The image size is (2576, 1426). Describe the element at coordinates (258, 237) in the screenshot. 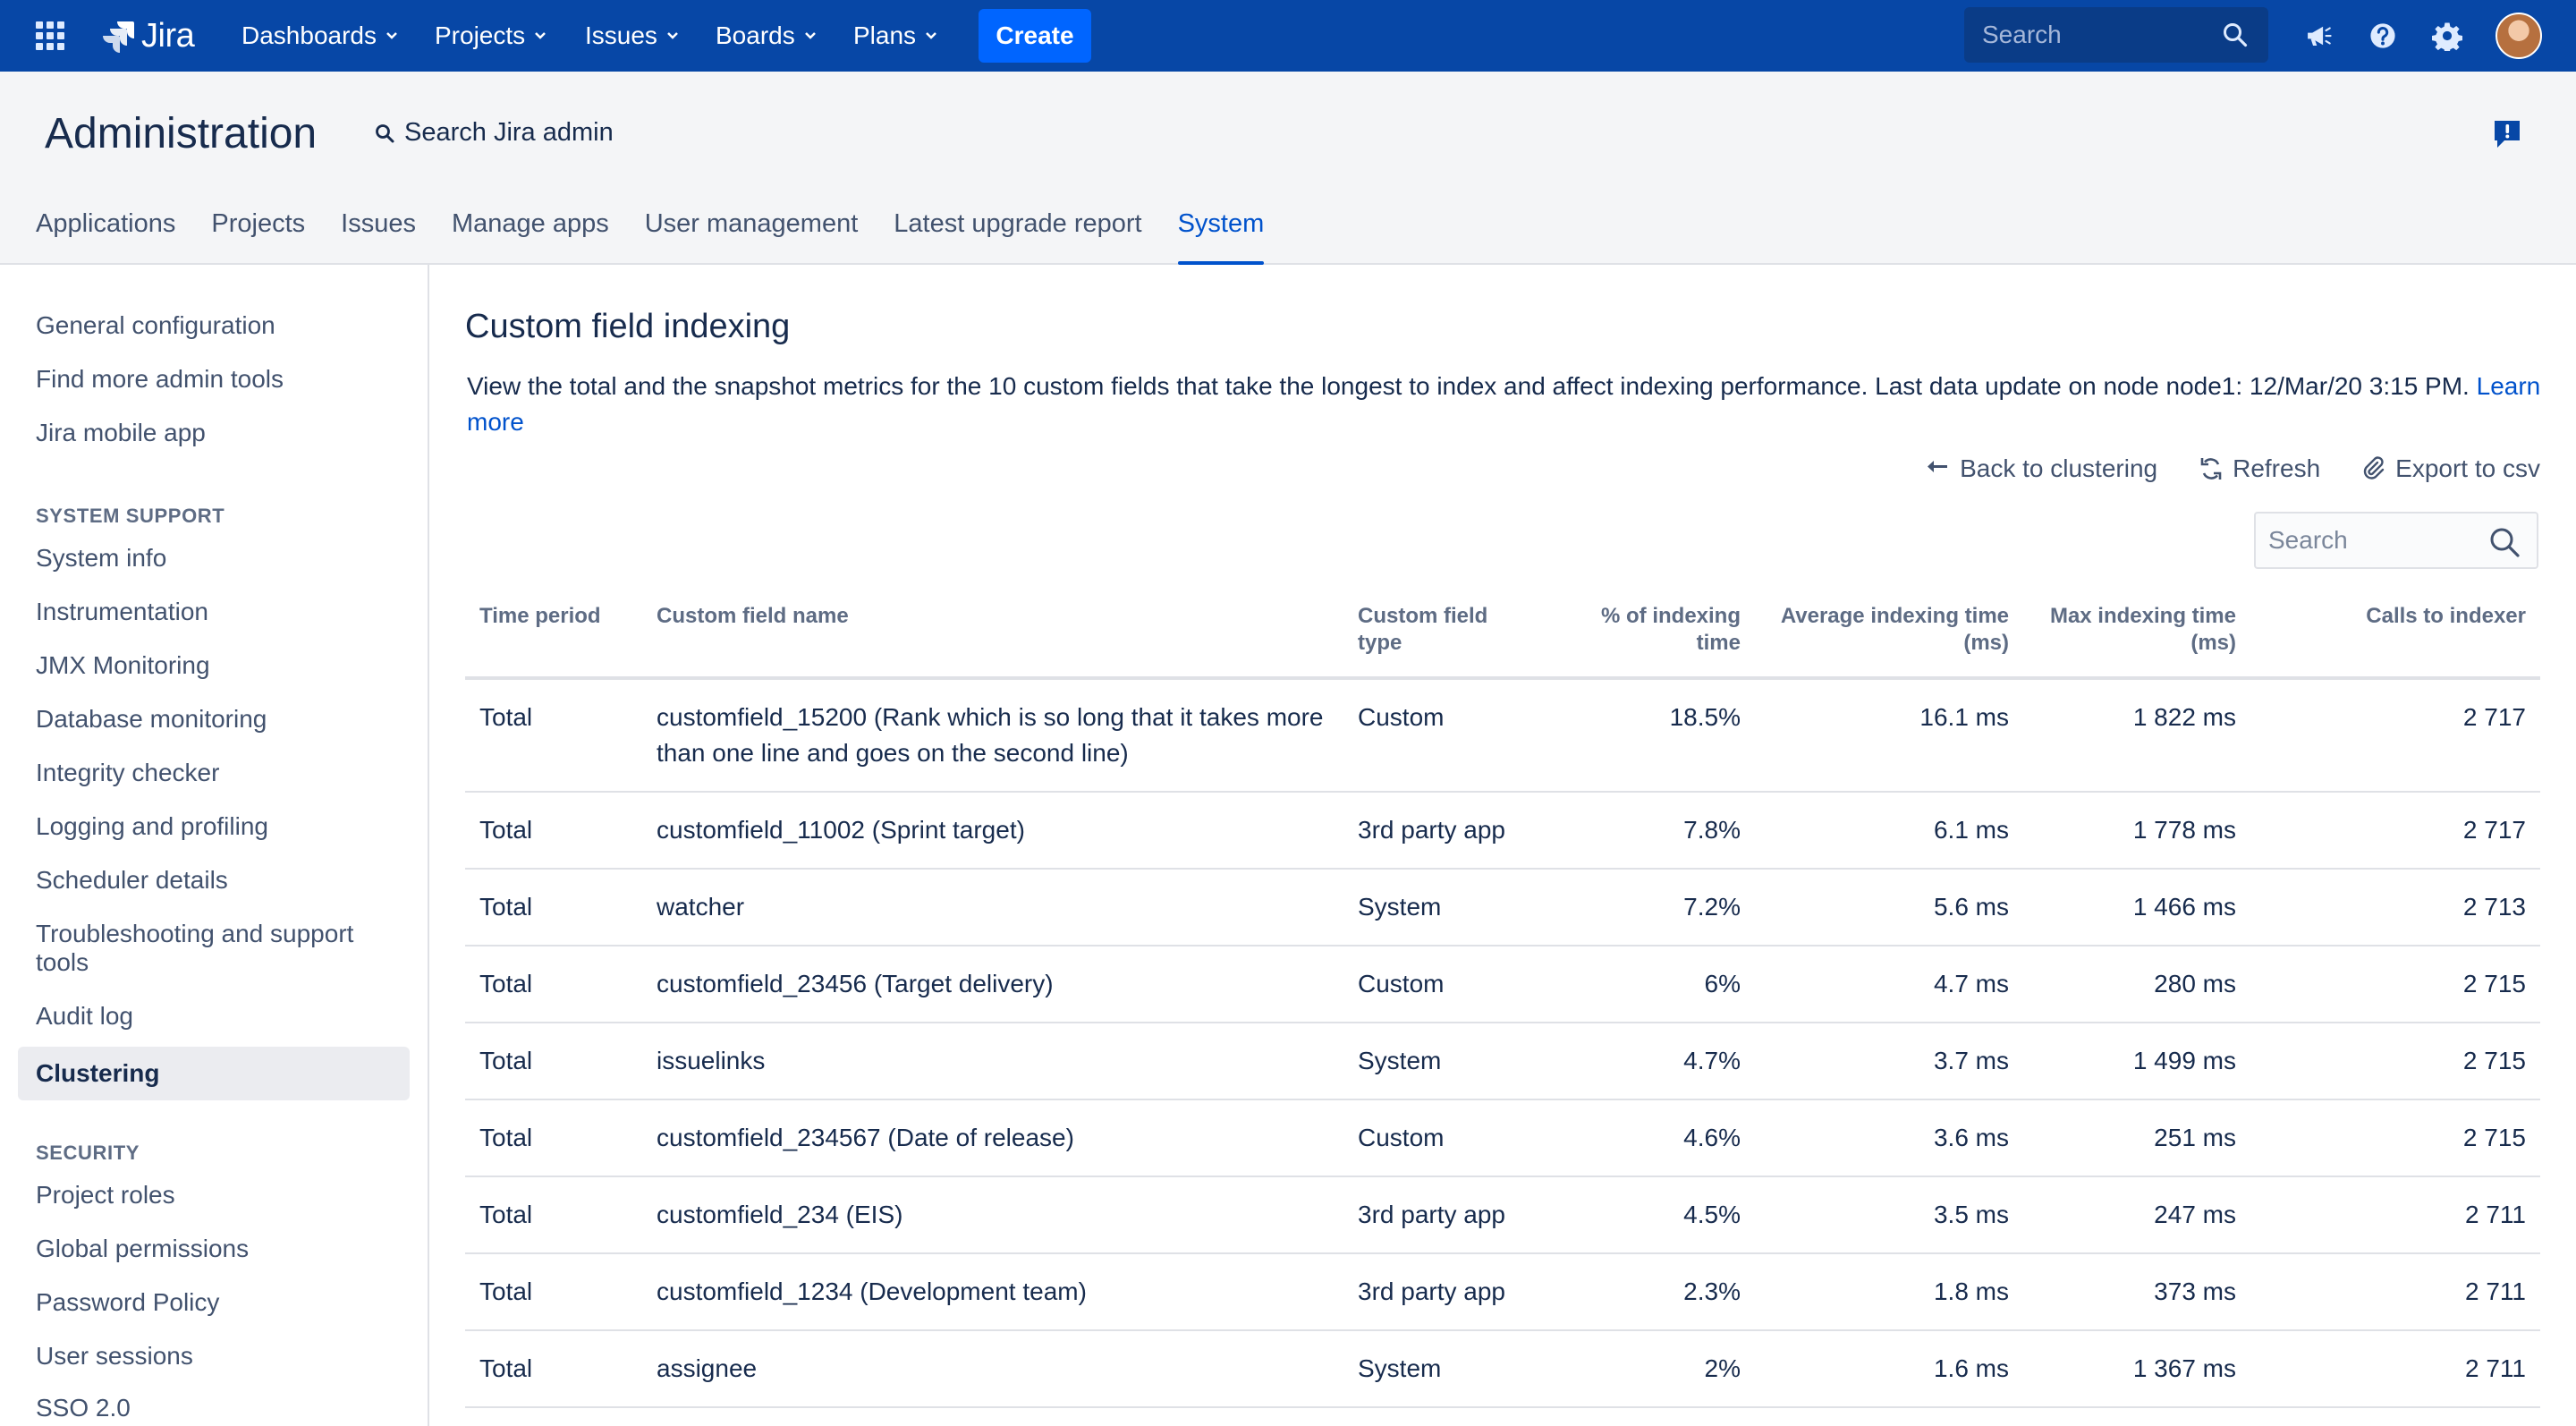

I see `tab-projects: Projects` at that location.